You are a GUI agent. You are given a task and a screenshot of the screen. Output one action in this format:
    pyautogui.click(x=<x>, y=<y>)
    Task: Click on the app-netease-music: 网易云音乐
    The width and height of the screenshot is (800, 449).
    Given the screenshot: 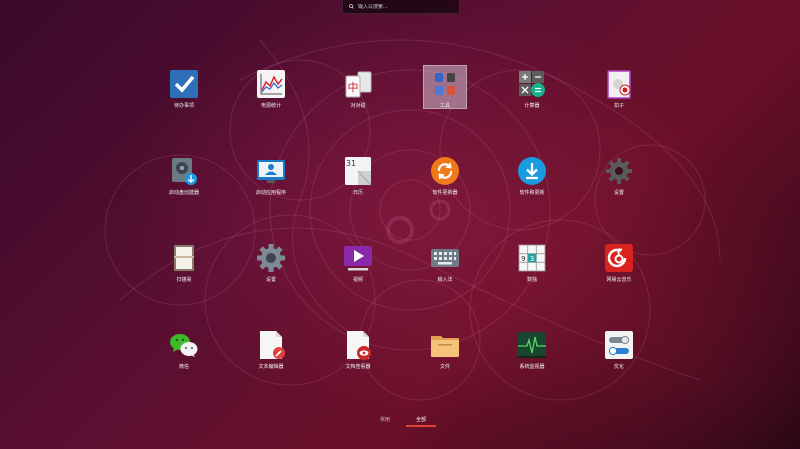 What is the action you would take?
    pyautogui.click(x=619, y=263)
    